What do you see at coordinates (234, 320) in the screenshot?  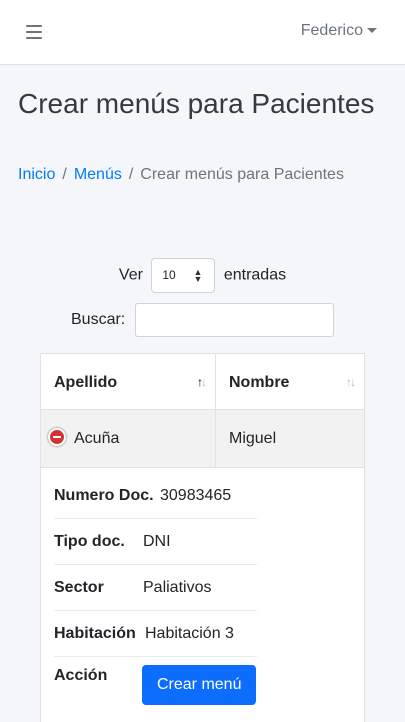 I see `search-input` at bounding box center [234, 320].